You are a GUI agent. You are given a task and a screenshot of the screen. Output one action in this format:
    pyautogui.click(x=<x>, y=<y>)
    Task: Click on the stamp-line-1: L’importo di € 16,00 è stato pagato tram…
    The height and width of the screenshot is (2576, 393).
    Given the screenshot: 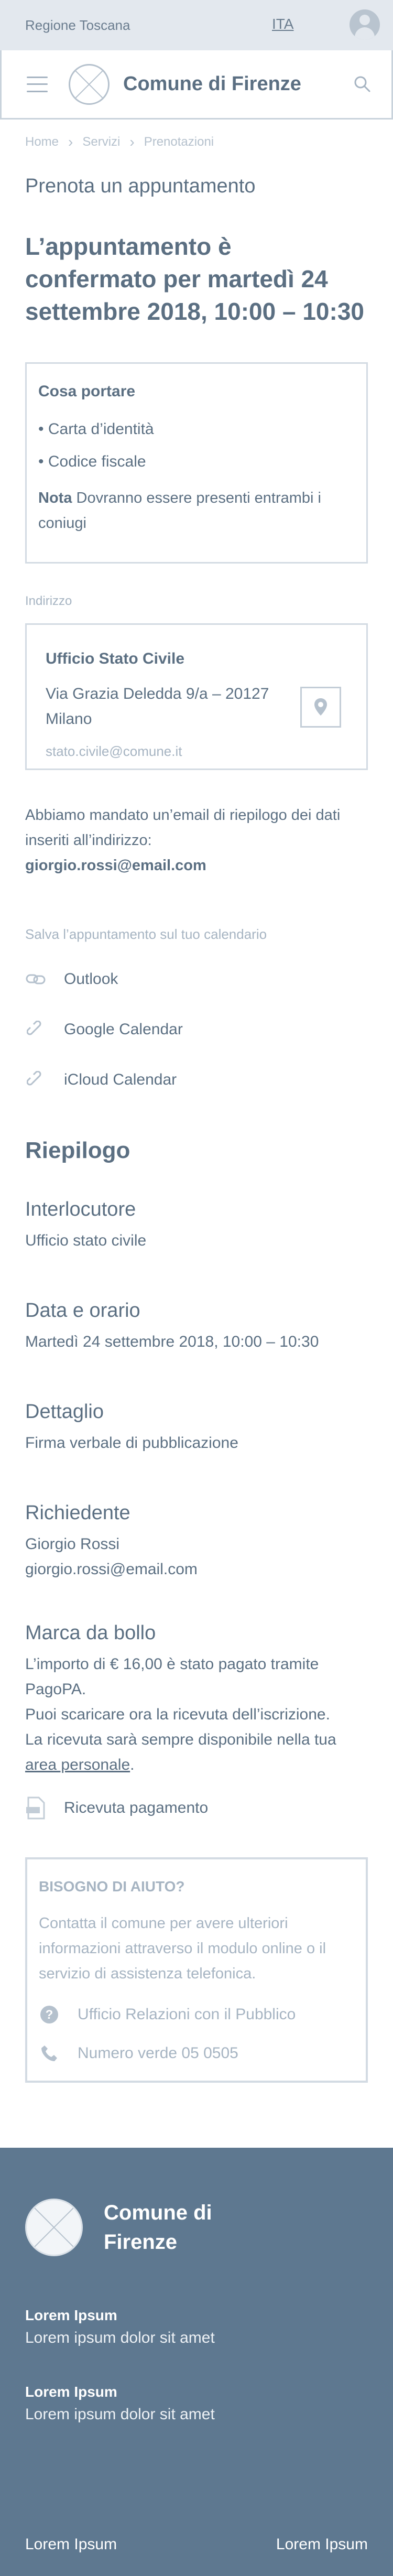 What is the action you would take?
    pyautogui.click(x=172, y=1676)
    